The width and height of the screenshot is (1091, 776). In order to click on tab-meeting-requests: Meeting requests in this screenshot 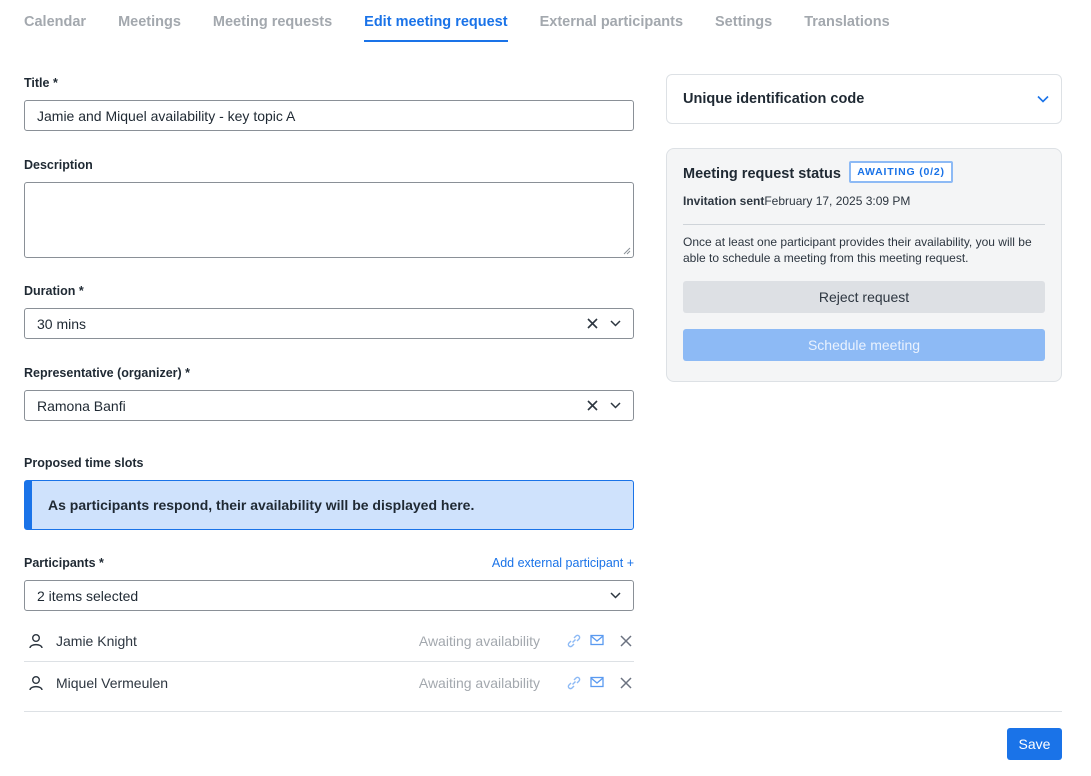, I will do `click(272, 21)`.